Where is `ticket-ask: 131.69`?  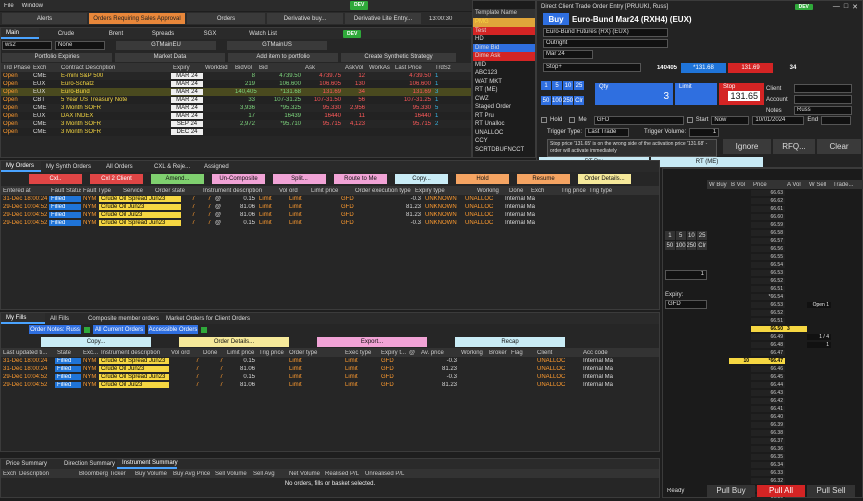 ticket-ask: 131.69 is located at coordinates (750, 67).